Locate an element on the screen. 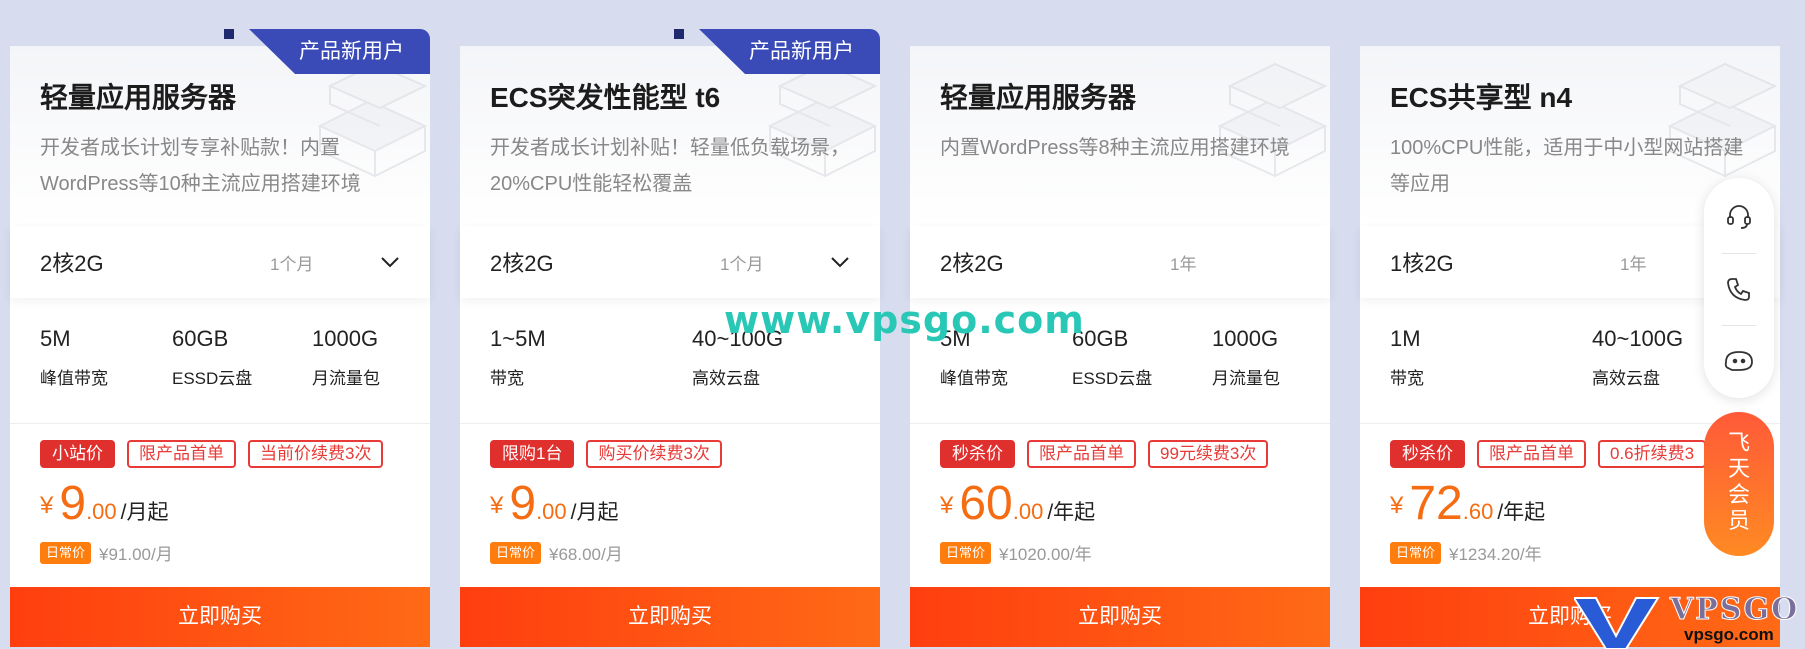 The width and height of the screenshot is (1805, 649). v-logo-icon is located at coordinates (1616, 623).